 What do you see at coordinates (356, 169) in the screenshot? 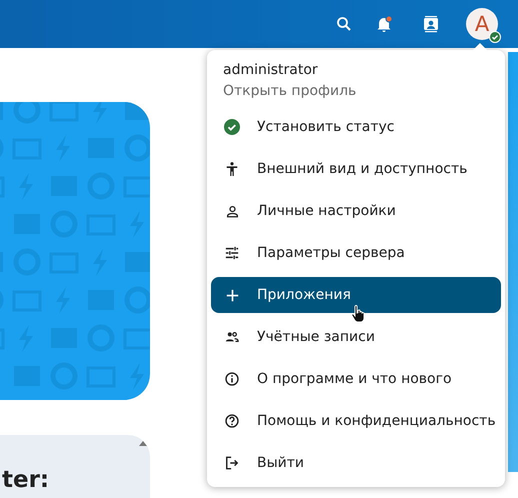
I see `menu-item: Внешний вид и доступность` at bounding box center [356, 169].